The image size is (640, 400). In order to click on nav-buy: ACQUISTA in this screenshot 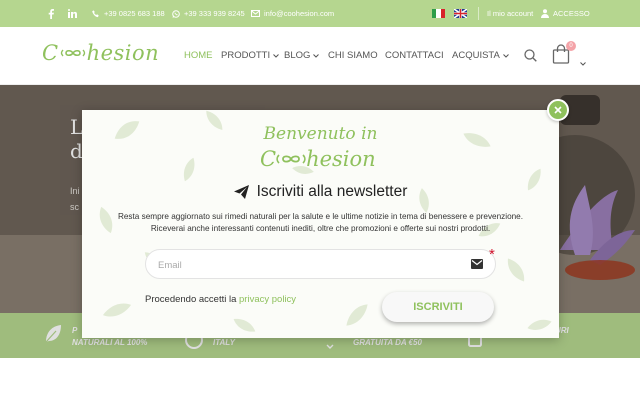, I will do `click(480, 55)`.